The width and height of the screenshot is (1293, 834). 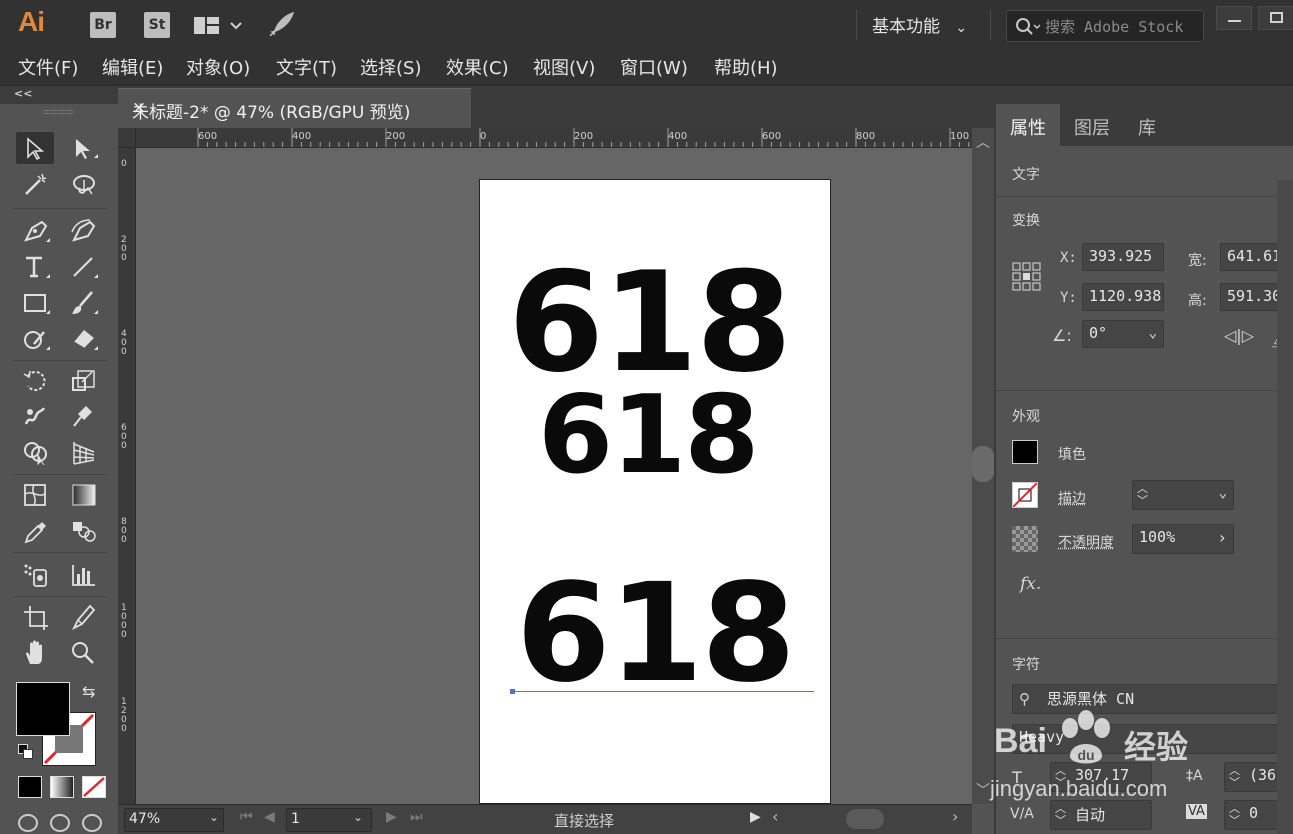 What do you see at coordinates (246, 817) in the screenshot?
I see `first-artboard-icon: ⏮` at bounding box center [246, 817].